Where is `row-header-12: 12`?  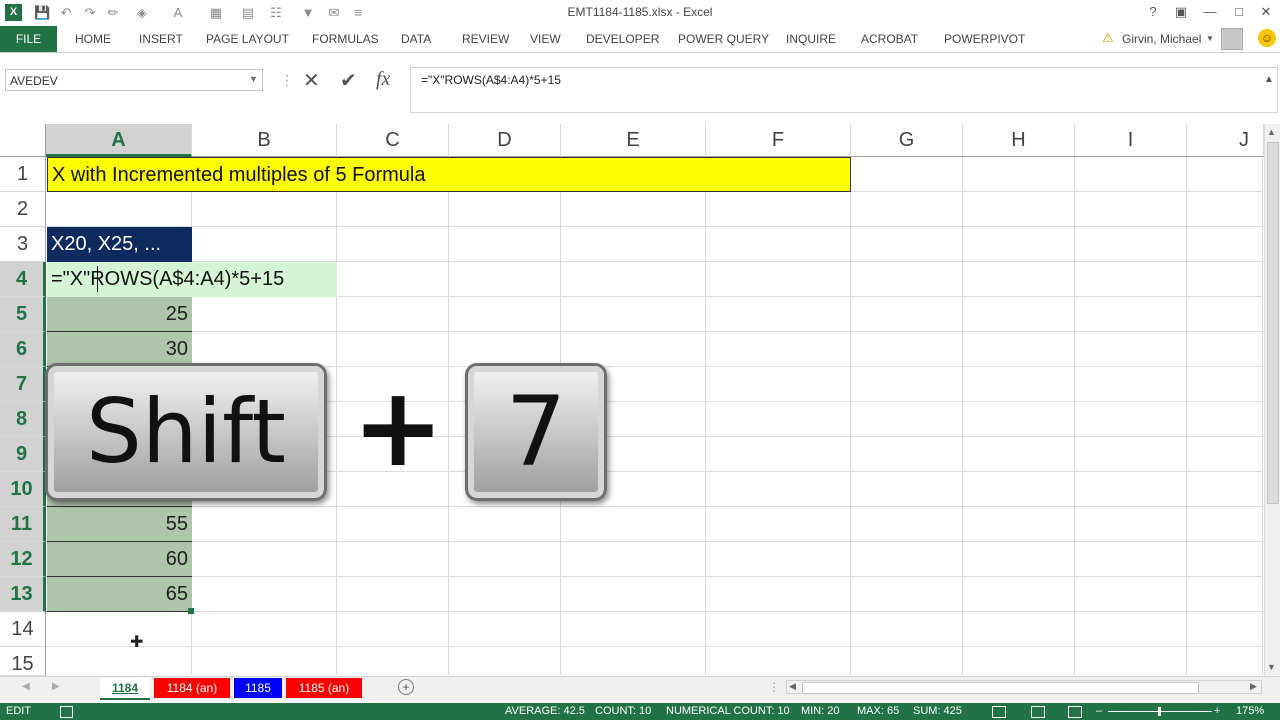 row-header-12: 12 is located at coordinates (23, 559).